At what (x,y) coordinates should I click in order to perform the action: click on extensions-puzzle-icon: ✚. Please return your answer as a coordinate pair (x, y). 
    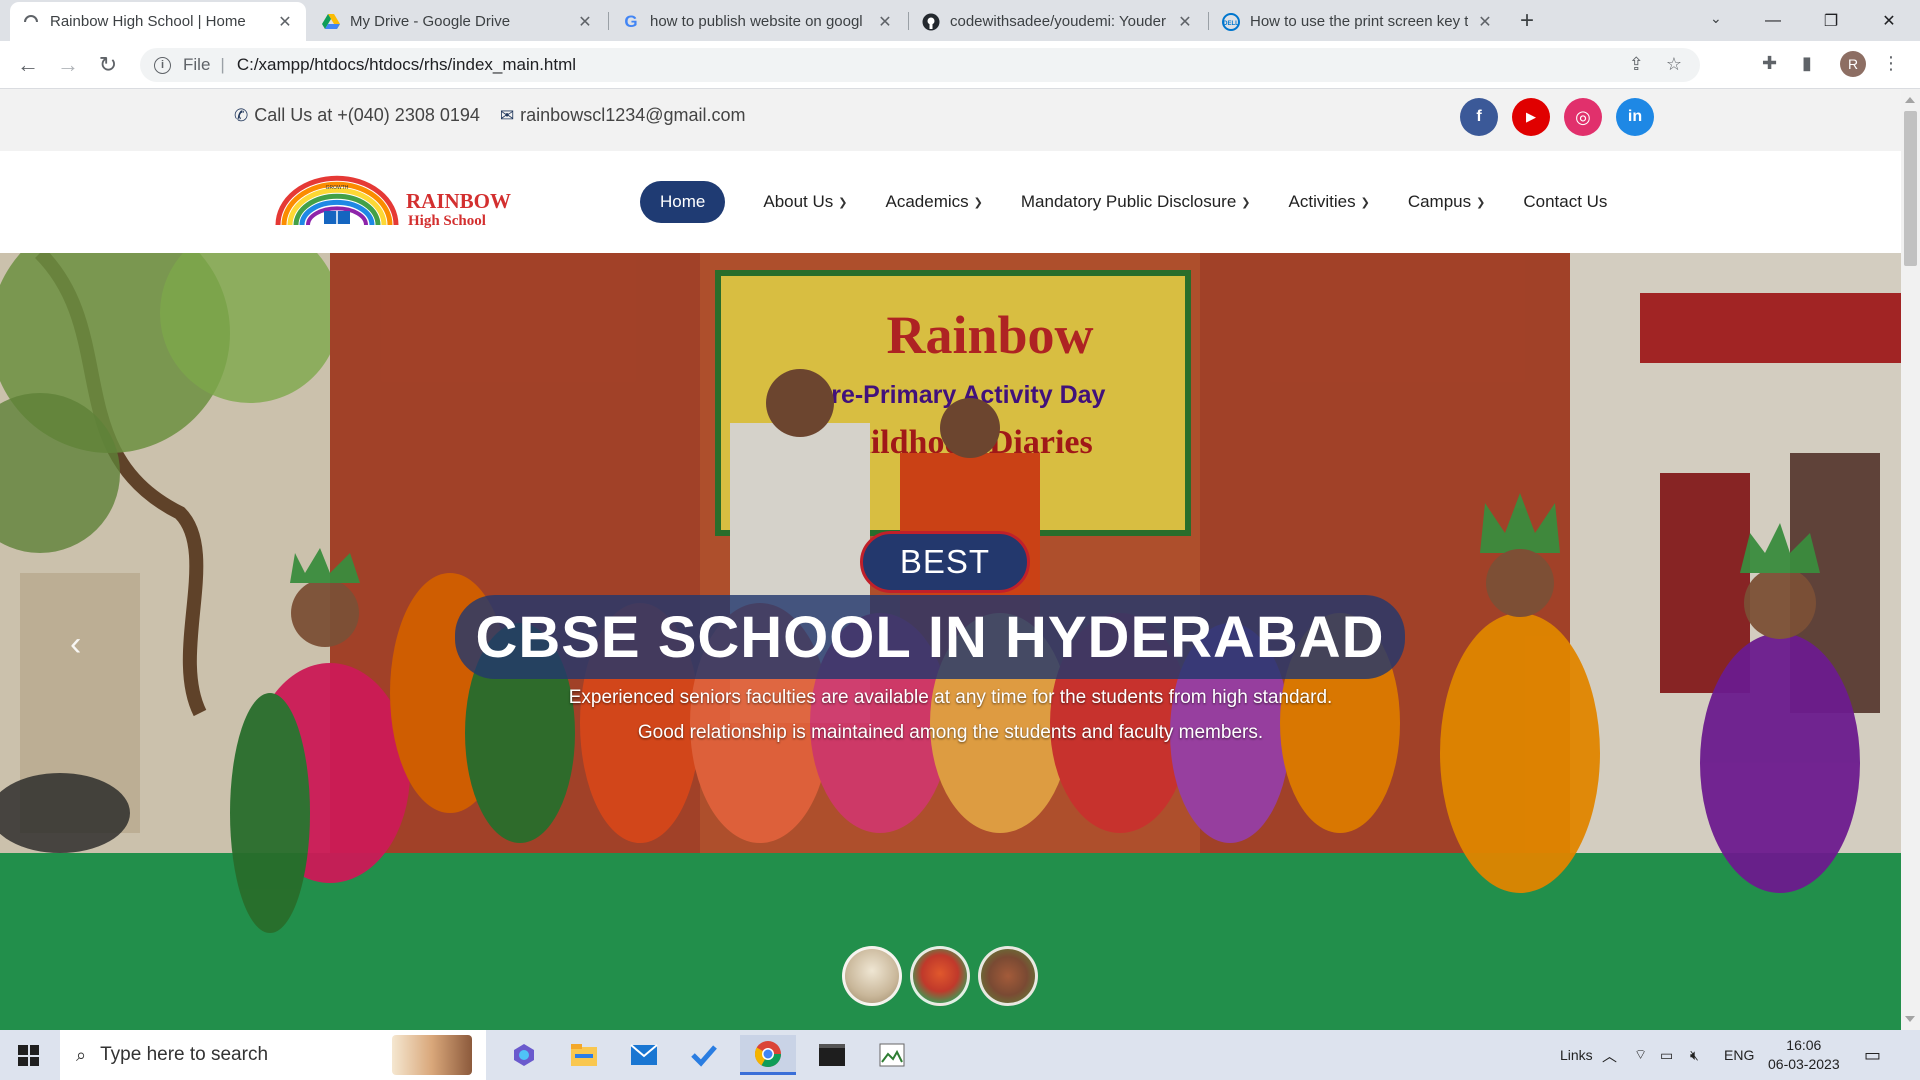
    Looking at the image, I should click on (1769, 63).